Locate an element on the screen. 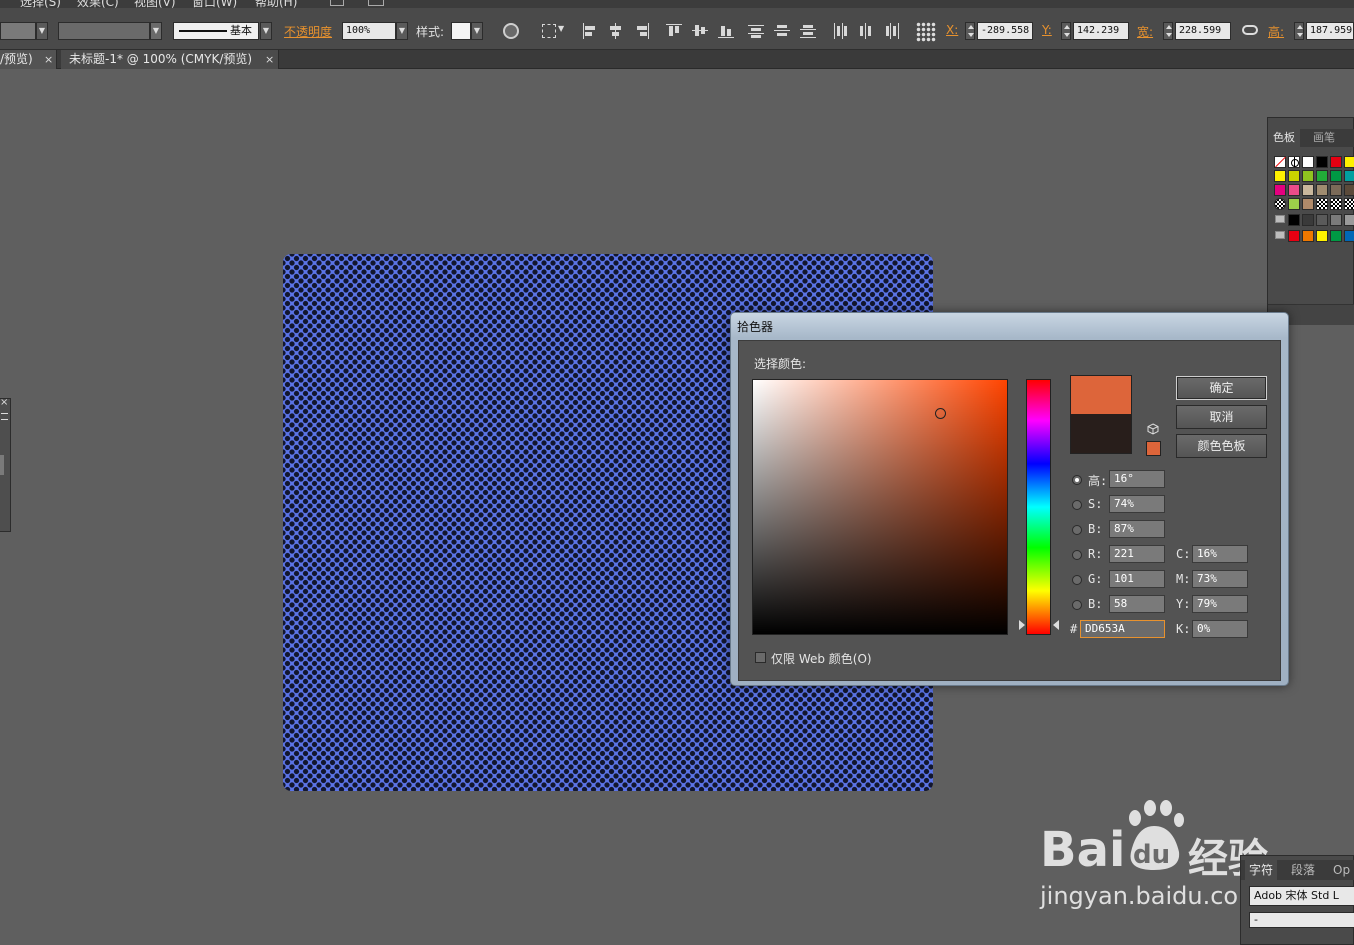 This screenshot has width=1354, height=945. tab-swatches: 色板 is located at coordinates (1284, 138).